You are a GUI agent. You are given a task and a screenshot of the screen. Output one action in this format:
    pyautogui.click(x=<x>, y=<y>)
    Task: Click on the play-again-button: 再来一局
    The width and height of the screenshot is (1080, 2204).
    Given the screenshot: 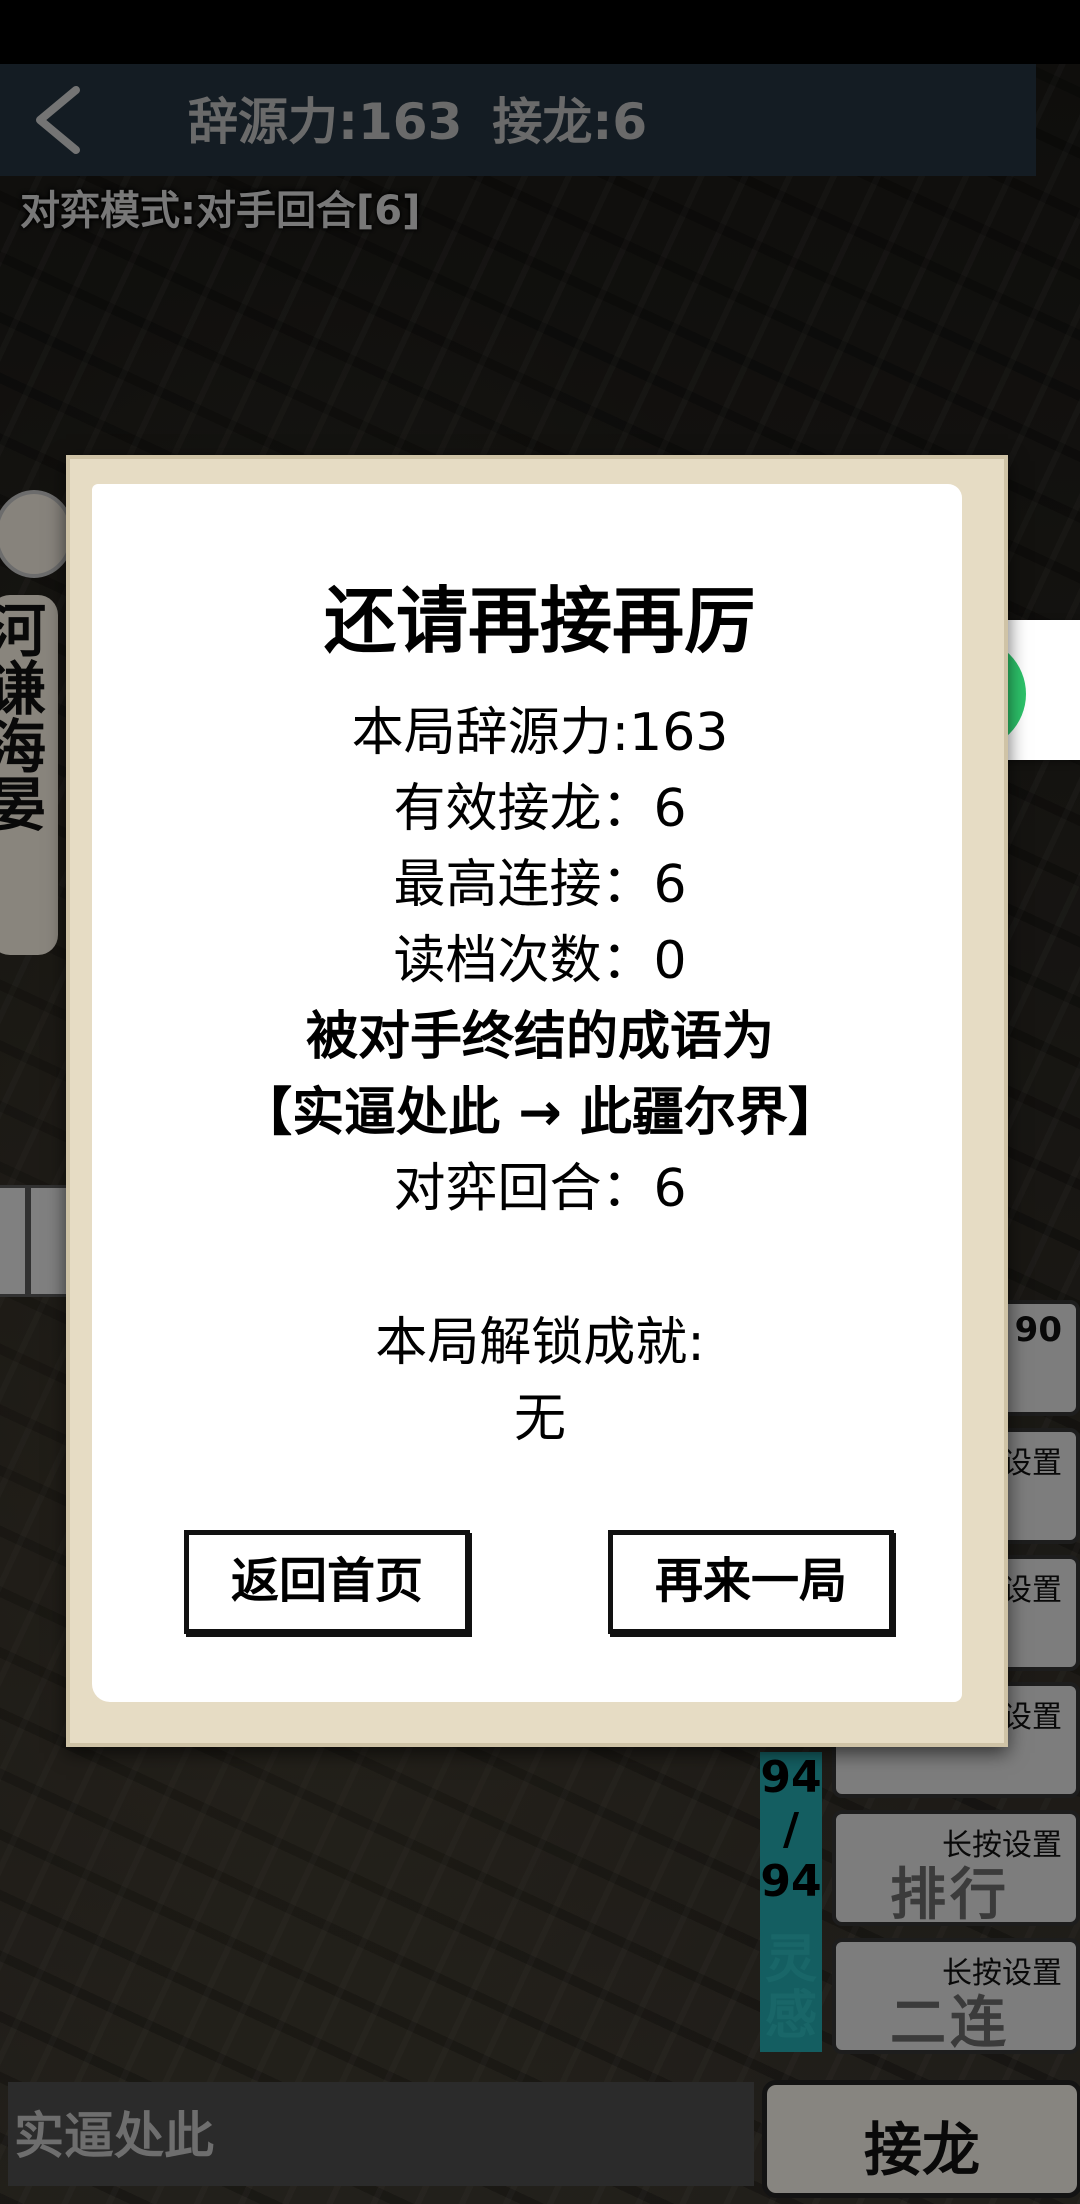 What is the action you would take?
    pyautogui.click(x=751, y=1582)
    